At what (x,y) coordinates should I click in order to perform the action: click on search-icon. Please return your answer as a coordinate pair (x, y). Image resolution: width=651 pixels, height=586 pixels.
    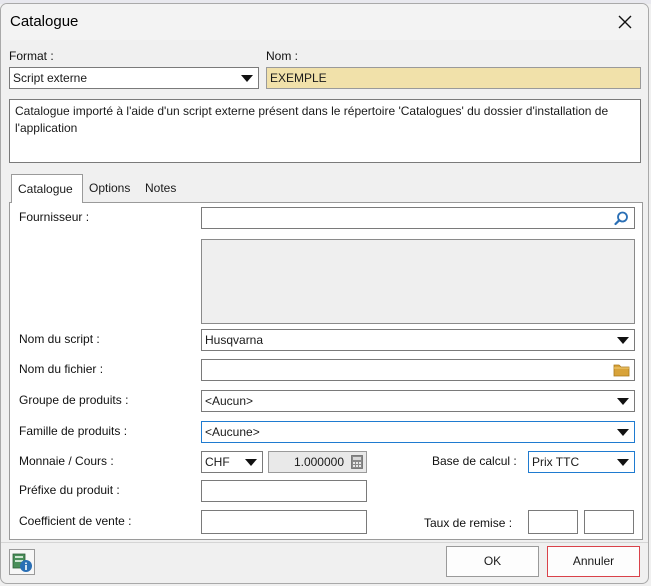
    Looking at the image, I should click on (621, 218).